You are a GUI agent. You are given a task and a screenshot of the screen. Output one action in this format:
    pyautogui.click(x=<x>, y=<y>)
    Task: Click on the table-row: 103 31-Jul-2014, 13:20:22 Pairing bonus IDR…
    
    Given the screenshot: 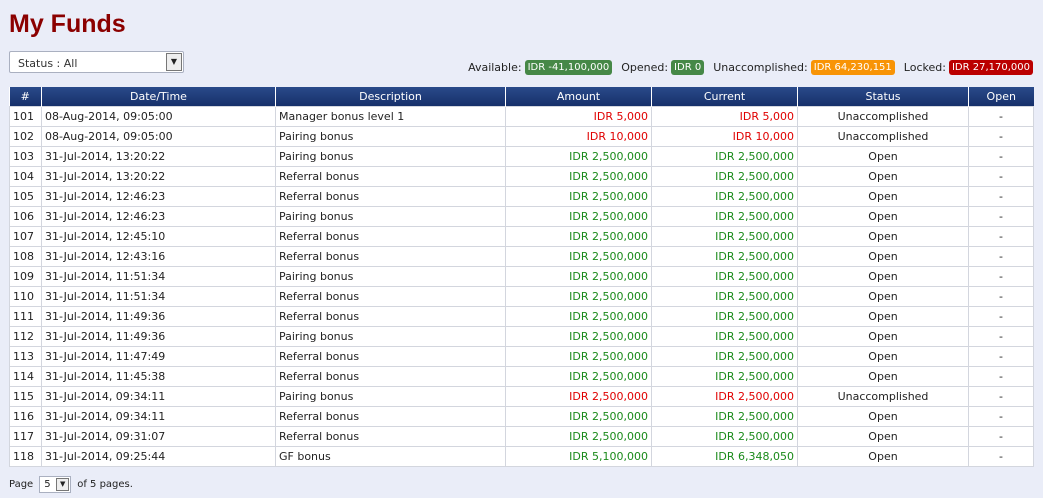 What is the action you would take?
    pyautogui.click(x=521, y=156)
    